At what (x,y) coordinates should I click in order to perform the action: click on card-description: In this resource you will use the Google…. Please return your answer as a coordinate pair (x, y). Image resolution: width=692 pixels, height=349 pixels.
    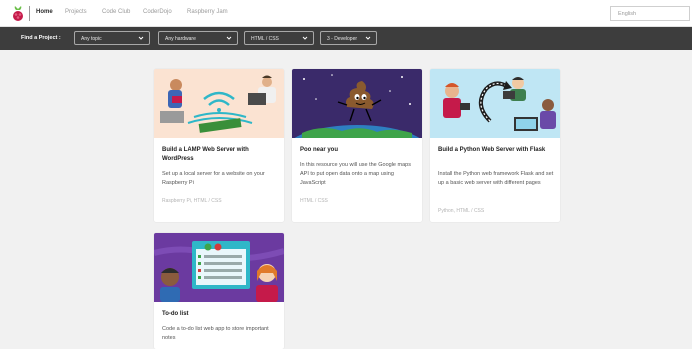
    Looking at the image, I should click on (355, 174).